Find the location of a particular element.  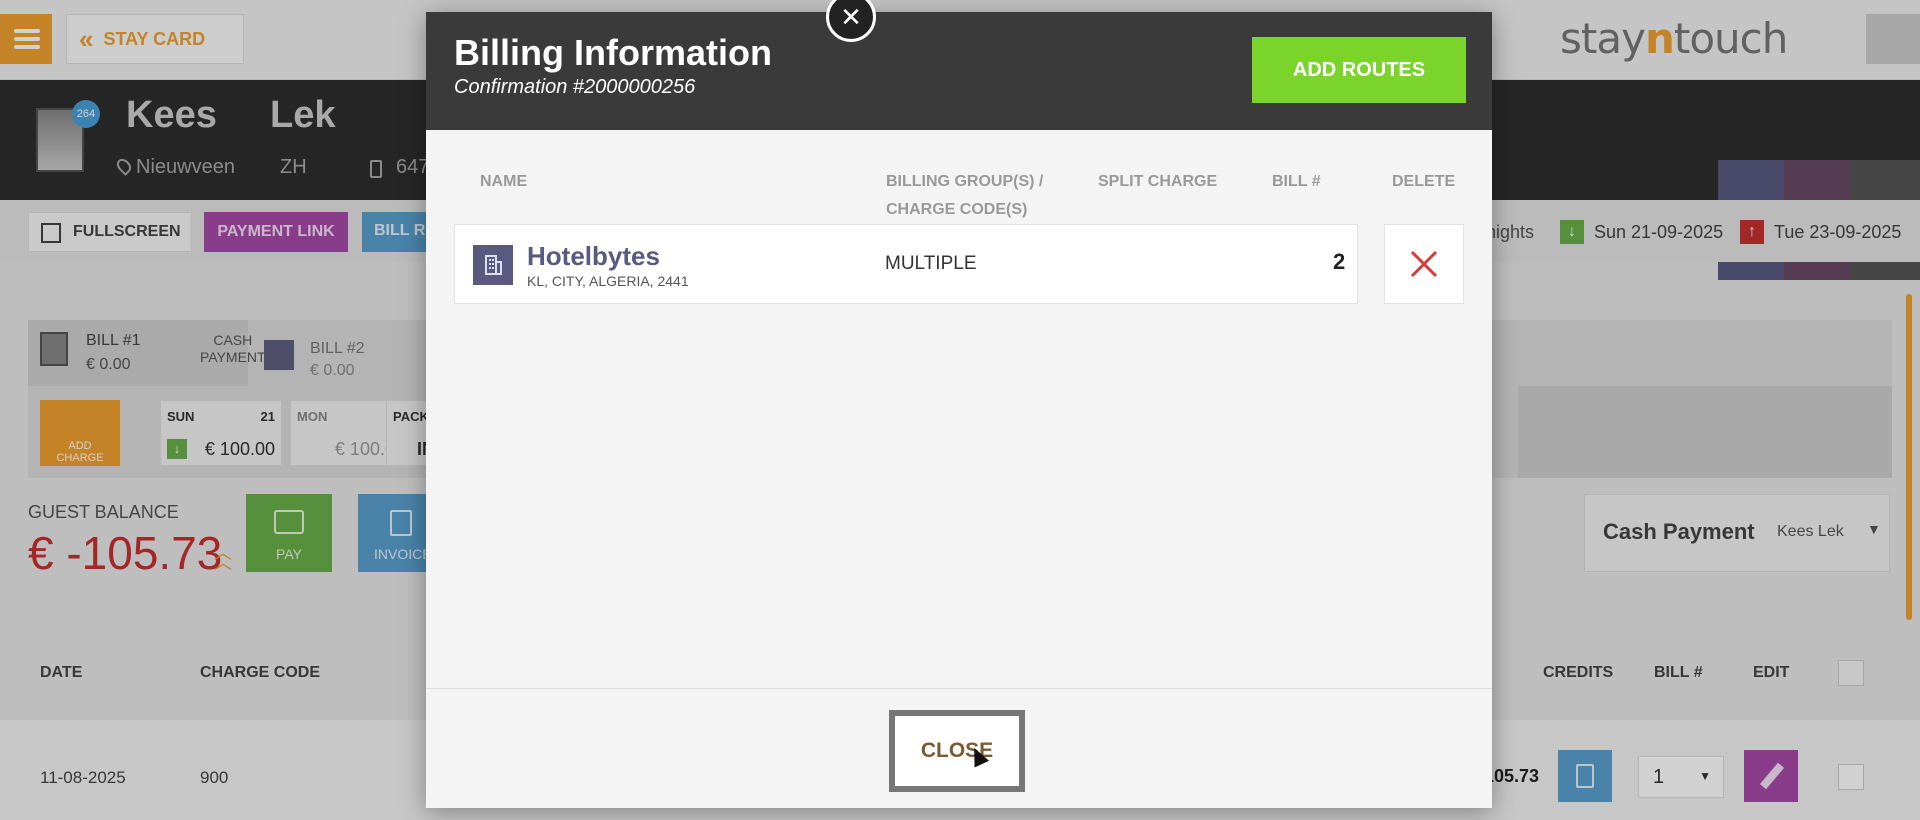

company-building-icon is located at coordinates (493, 265).